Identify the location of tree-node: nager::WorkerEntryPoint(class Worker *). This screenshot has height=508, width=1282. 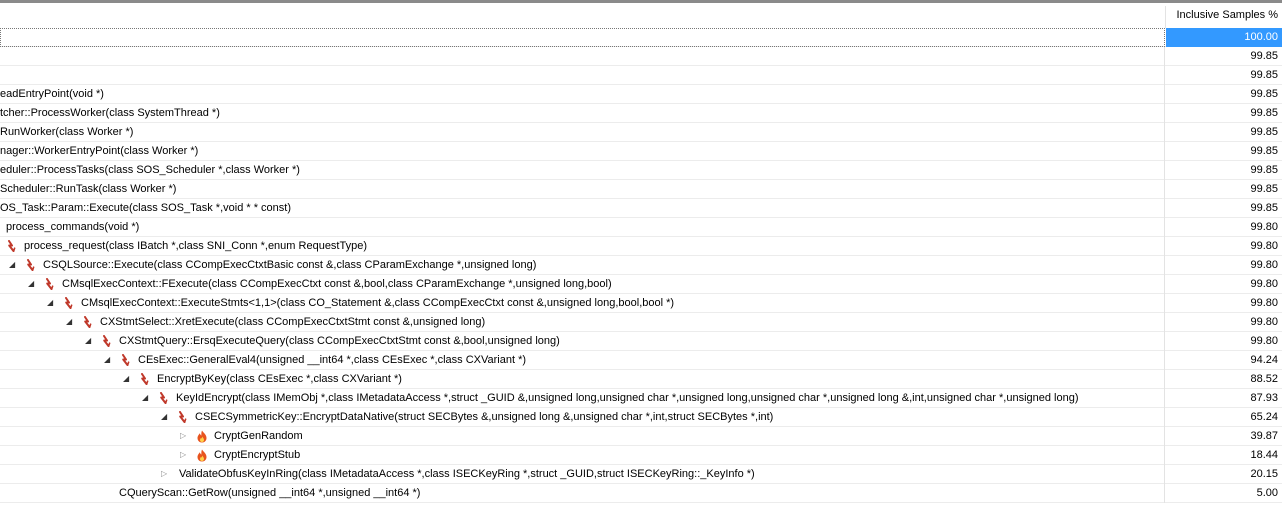
(99, 151).